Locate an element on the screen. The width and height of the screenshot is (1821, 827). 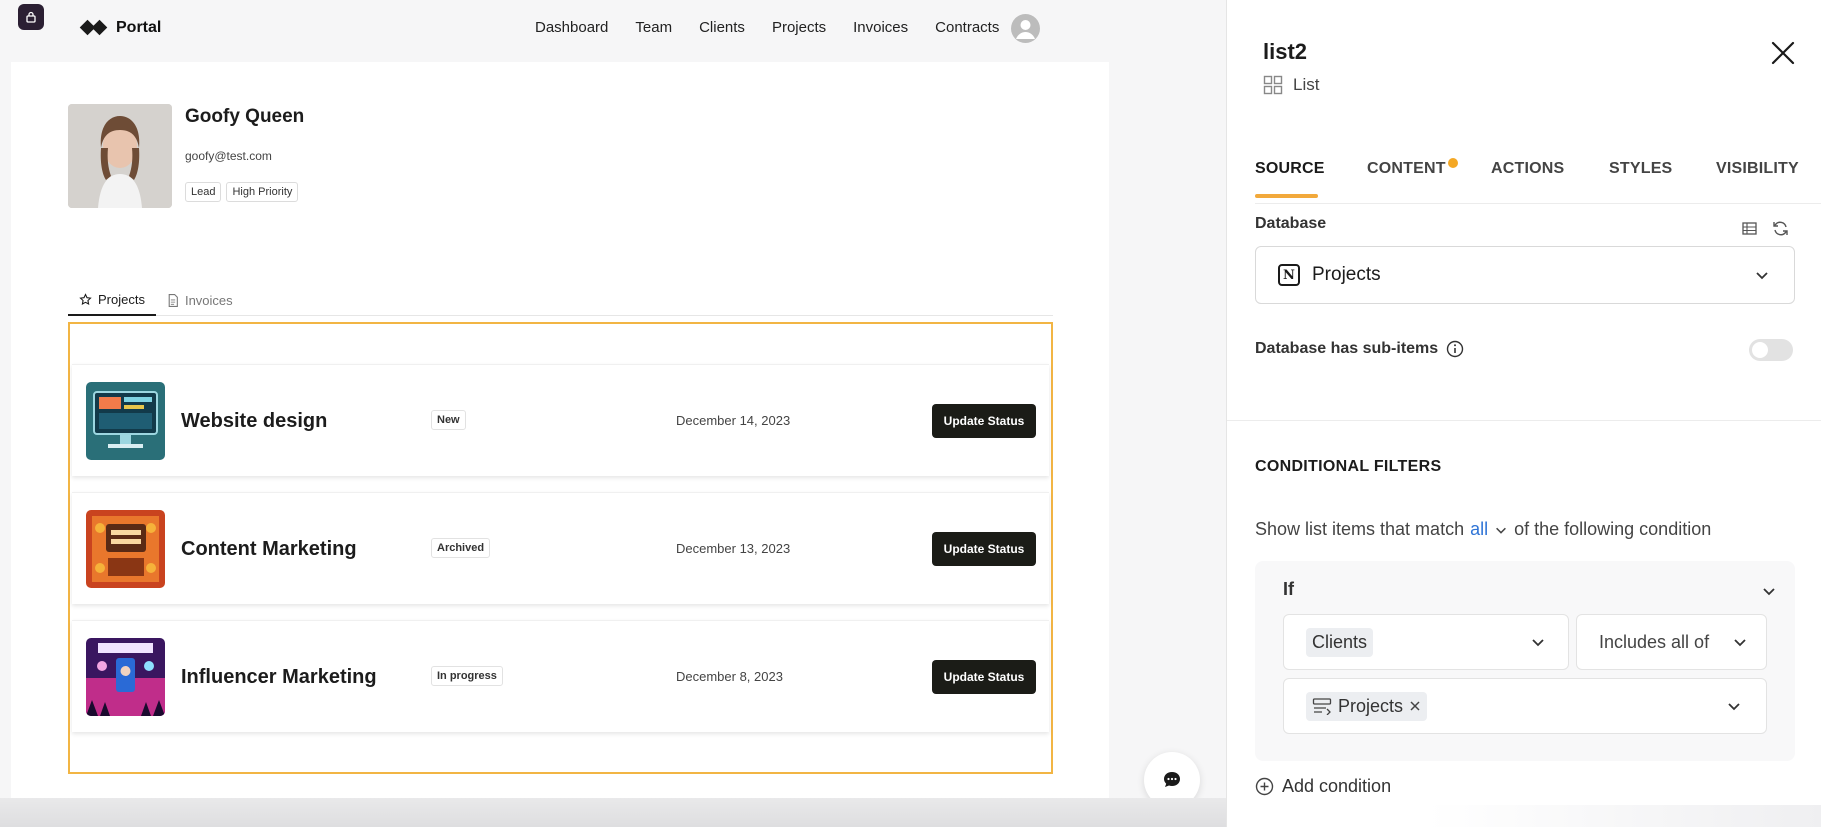
status-badge: Archived is located at coordinates (461, 548).